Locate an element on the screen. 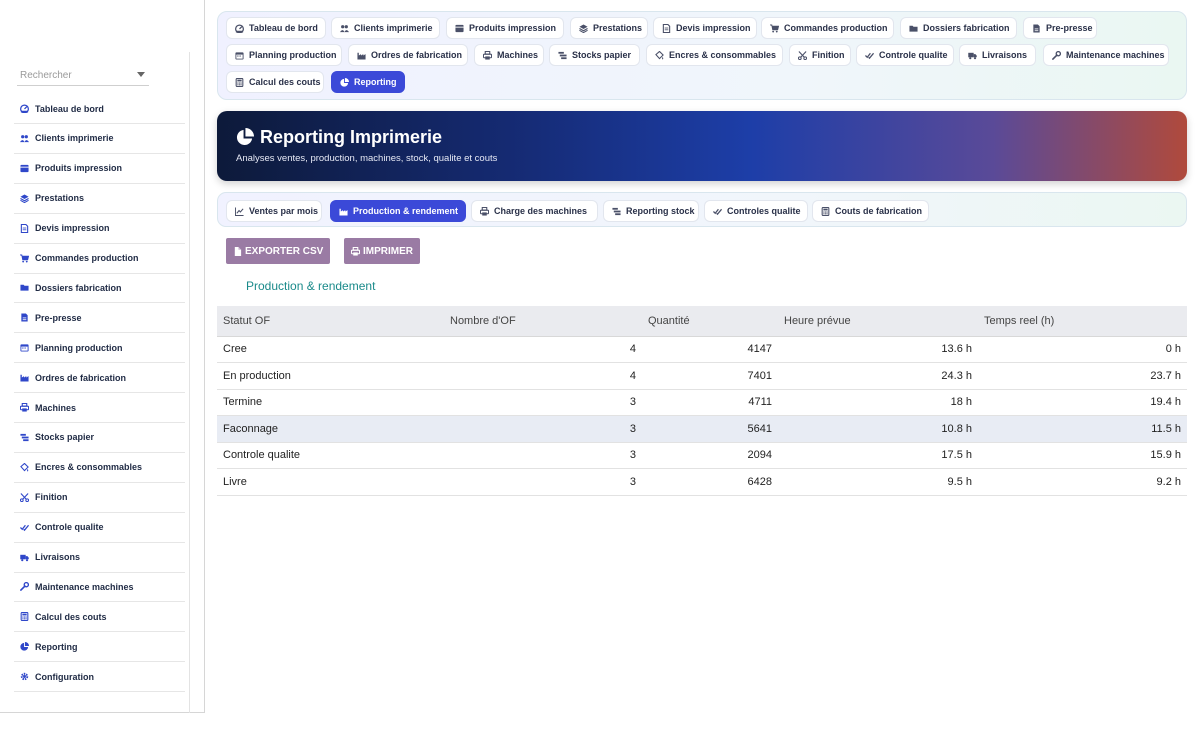 The width and height of the screenshot is (1200, 743). nav-tab-clients-imprimerie: Clients imprimerie is located at coordinates (385, 28).